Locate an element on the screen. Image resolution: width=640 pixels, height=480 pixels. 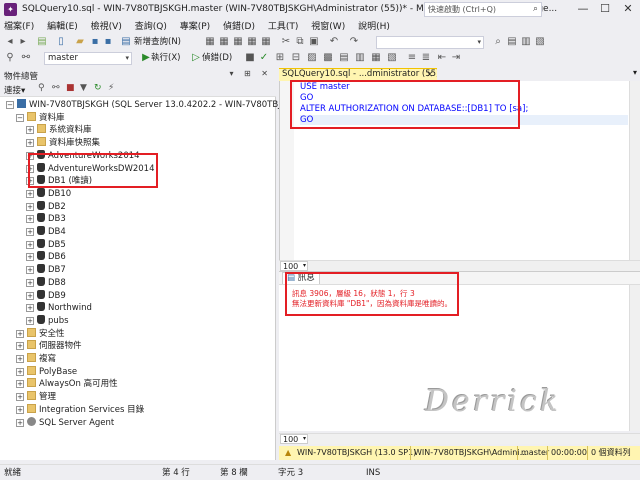
tree-node: + PolyBase is located at coordinates (46, 371).